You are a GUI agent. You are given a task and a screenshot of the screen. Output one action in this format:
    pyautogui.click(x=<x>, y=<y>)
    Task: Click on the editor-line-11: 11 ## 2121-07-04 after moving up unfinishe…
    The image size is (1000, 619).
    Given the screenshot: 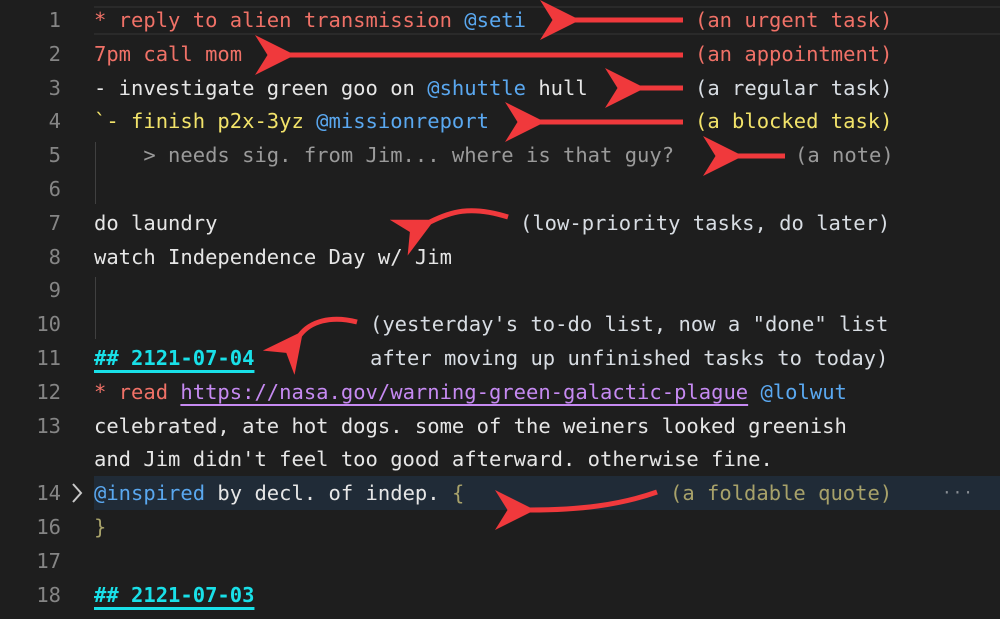 What is the action you would take?
    pyautogui.click(x=500, y=358)
    